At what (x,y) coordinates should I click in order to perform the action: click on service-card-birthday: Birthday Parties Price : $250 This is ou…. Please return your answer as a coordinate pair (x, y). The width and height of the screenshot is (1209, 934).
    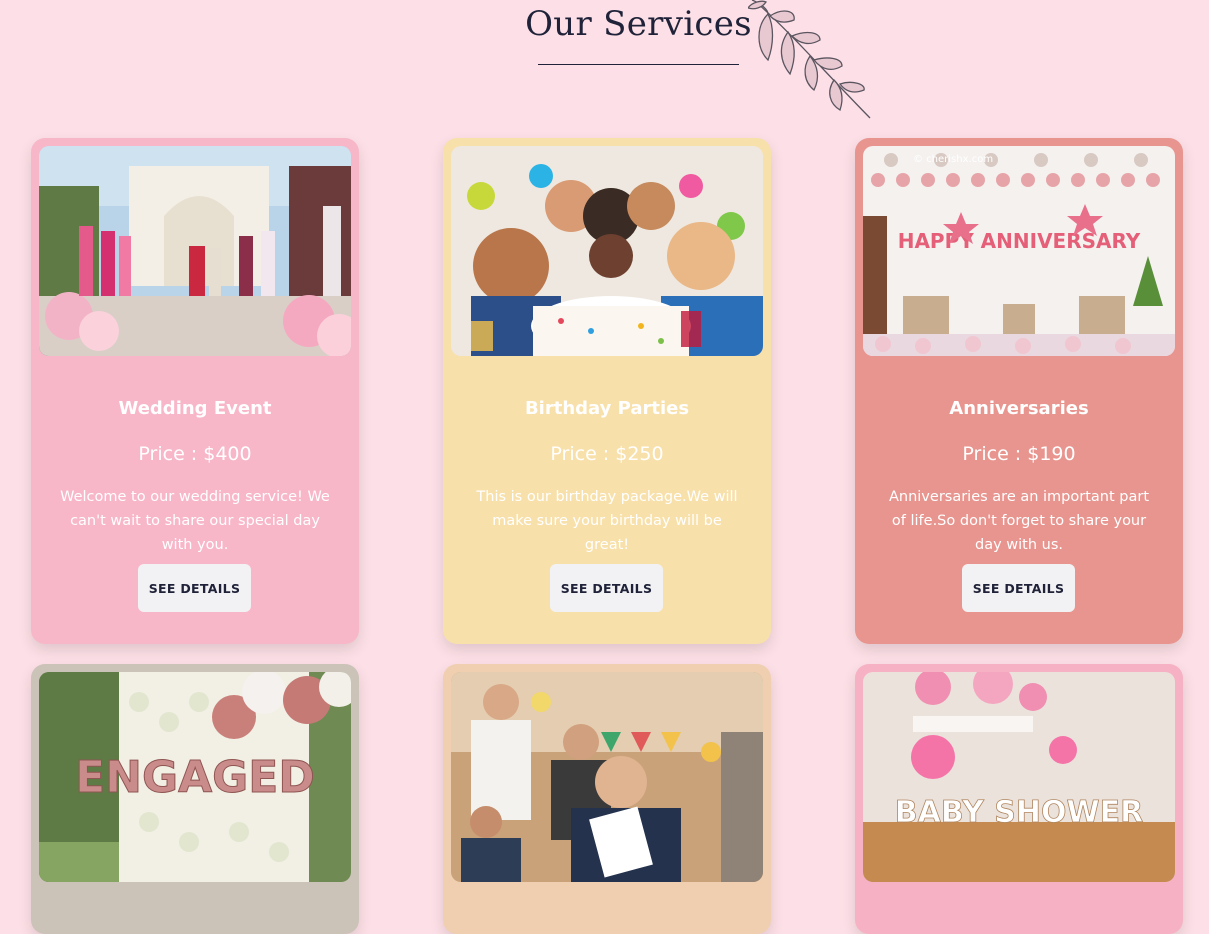
    Looking at the image, I should click on (607, 391).